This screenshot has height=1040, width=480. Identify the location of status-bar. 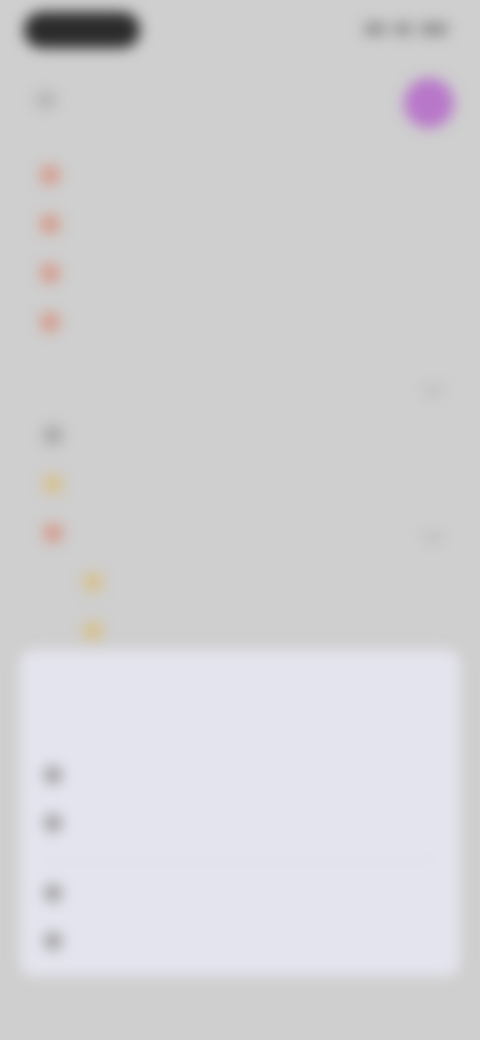
(240, 30).